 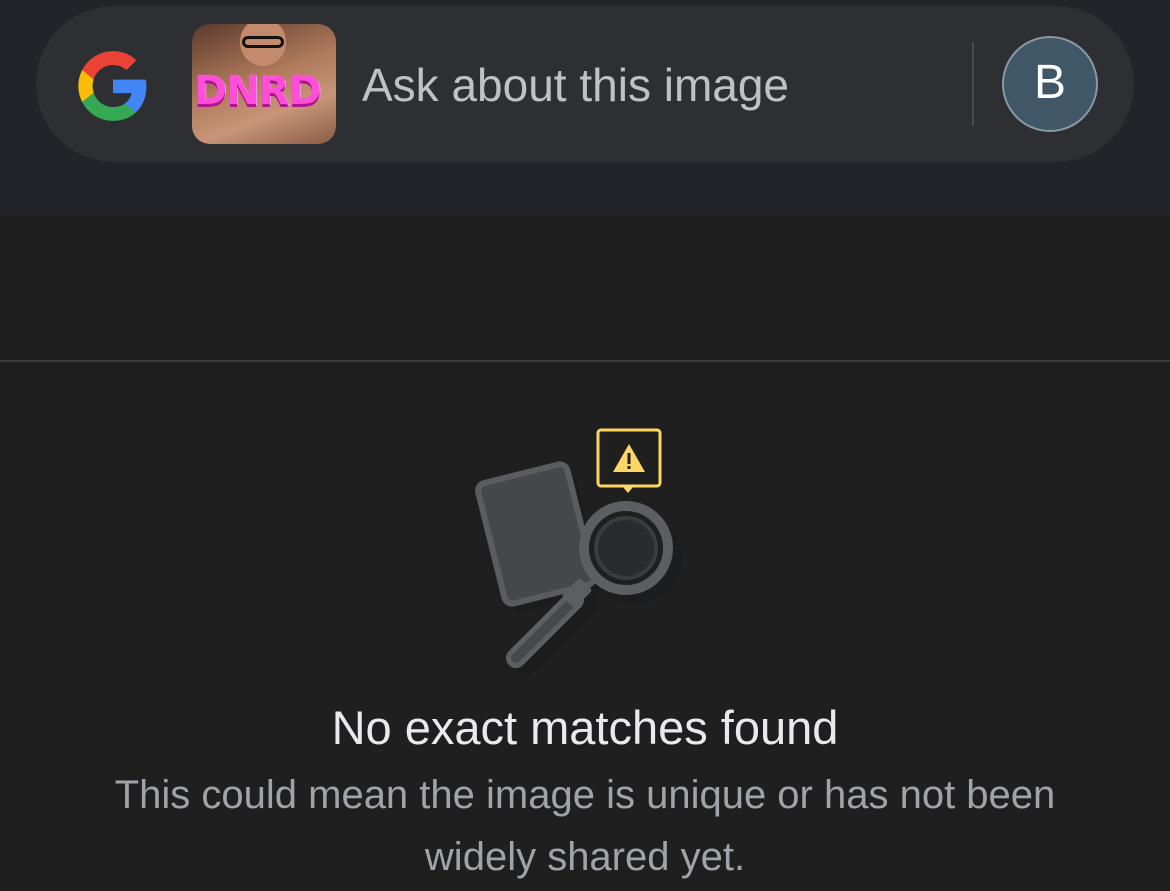 I want to click on warning-icon, so click(x=629, y=460).